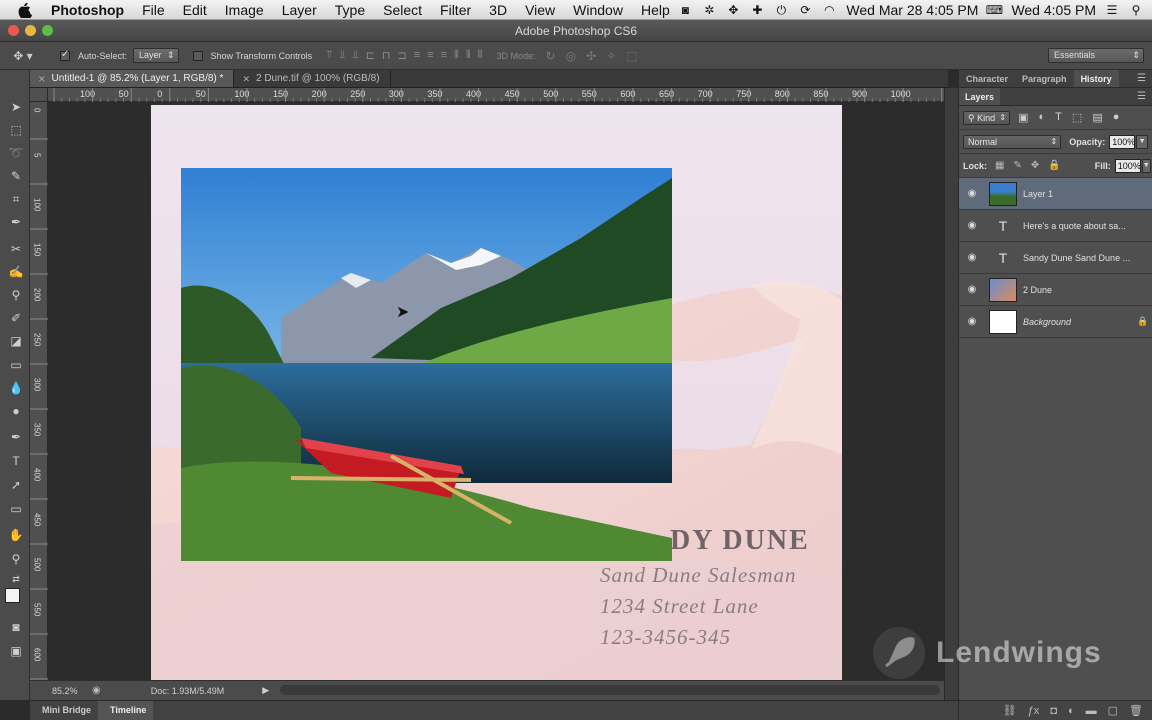 This screenshot has height=720, width=1152. I want to click on align-top-icon: ⫪, so click(329, 55).